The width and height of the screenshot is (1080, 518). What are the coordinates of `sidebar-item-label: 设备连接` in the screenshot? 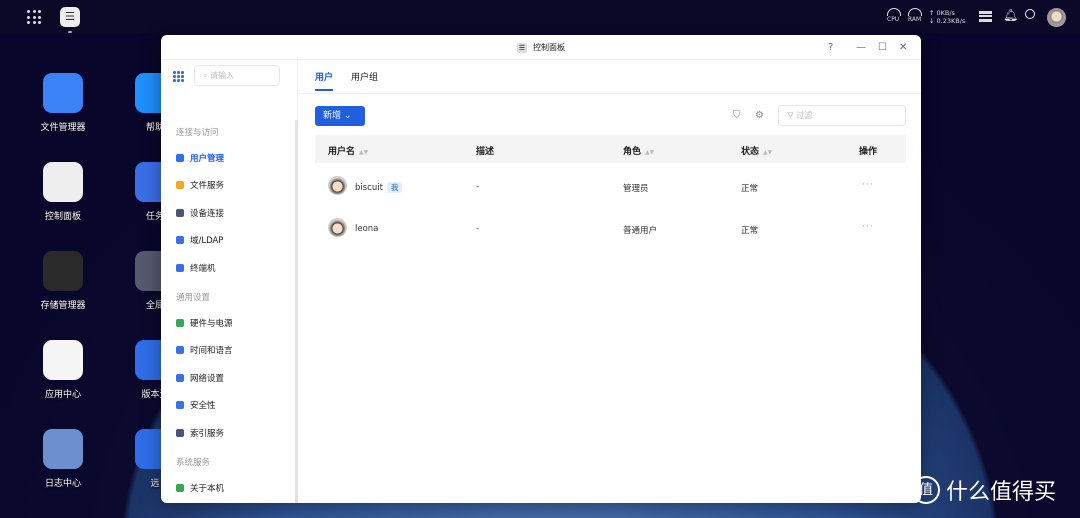 It's located at (207, 213).